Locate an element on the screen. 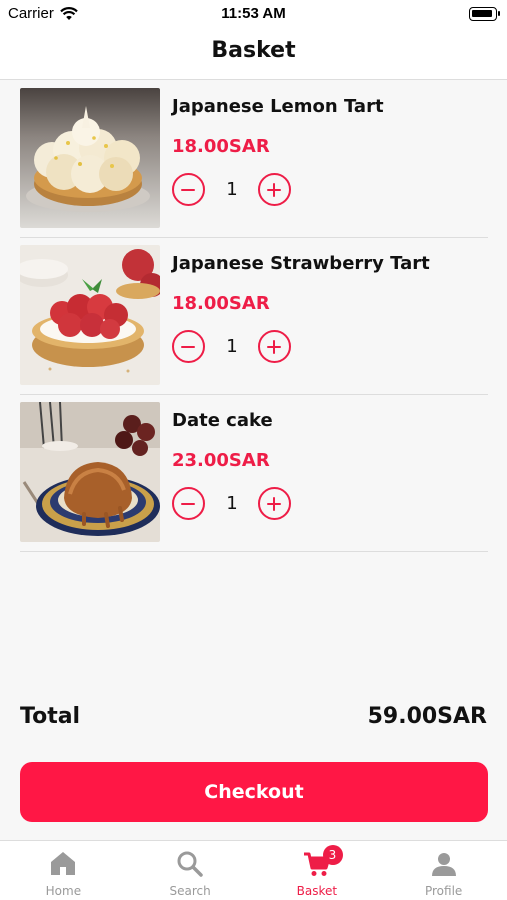  tab-profile: Profile is located at coordinates (443, 870).